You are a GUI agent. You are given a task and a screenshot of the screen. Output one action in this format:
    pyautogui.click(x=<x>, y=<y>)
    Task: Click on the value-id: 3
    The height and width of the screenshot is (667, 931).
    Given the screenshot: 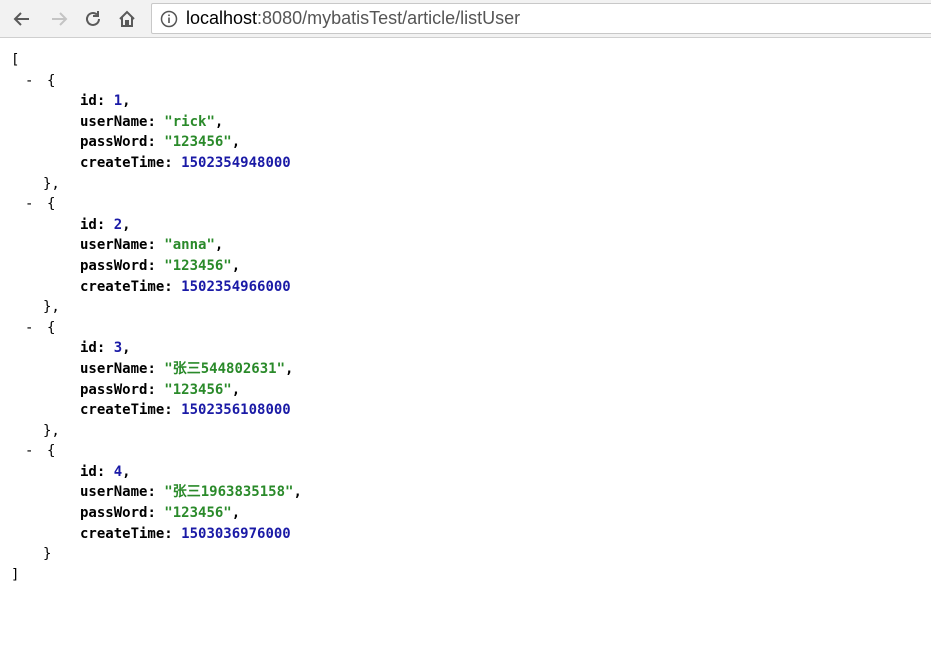 What is the action you would take?
    pyautogui.click(x=118, y=348)
    